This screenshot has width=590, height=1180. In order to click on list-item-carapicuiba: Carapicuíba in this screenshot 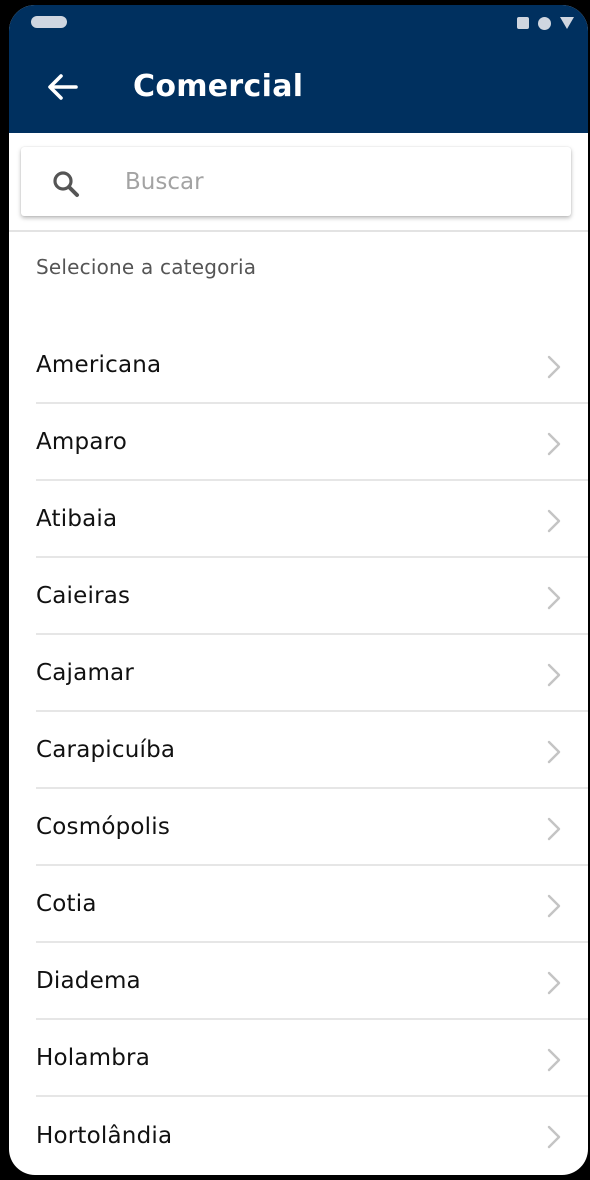, I will do `click(312, 750)`.